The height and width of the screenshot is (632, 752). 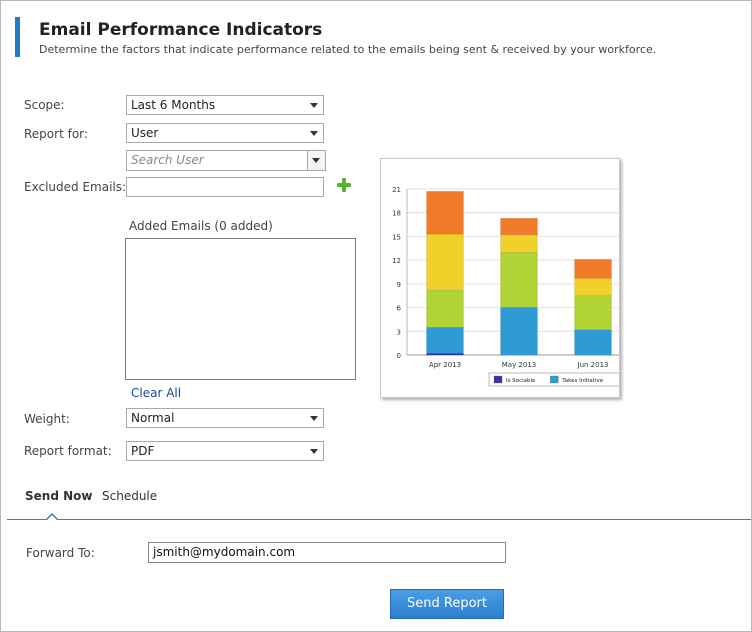 What do you see at coordinates (593, 365) in the screenshot?
I see `x-tick-label: Jun 2013` at bounding box center [593, 365].